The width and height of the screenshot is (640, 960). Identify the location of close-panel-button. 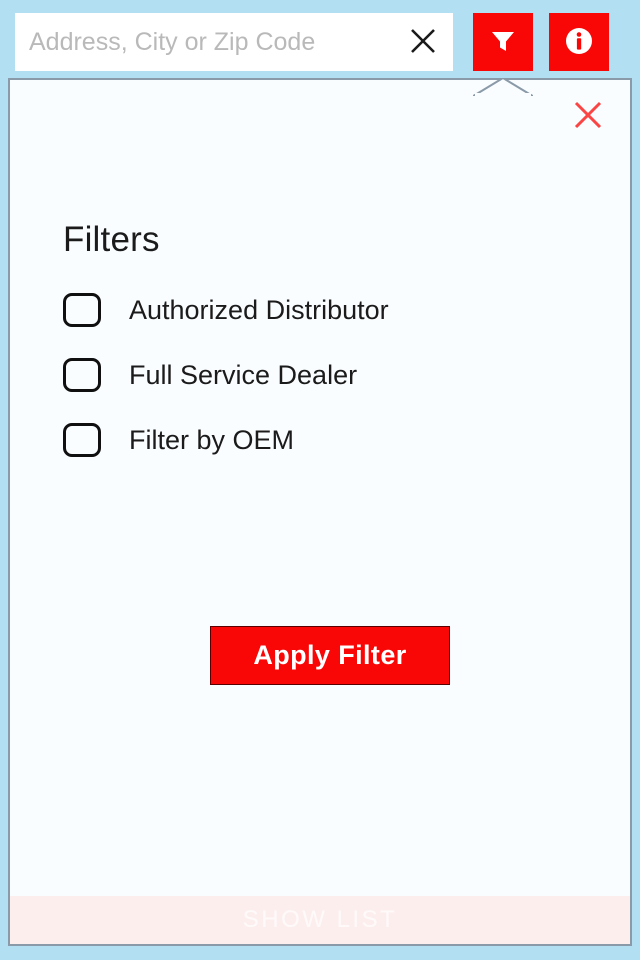
(588, 116).